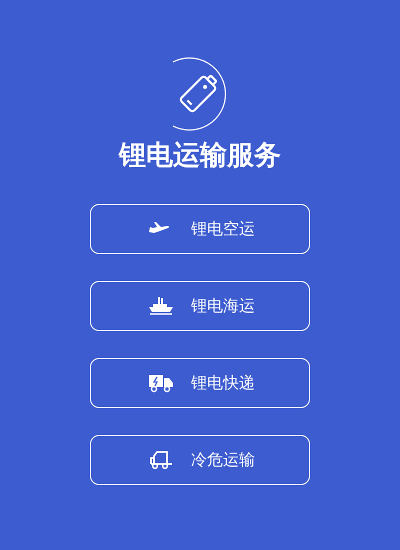 The width and height of the screenshot is (400, 550). Describe the element at coordinates (200, 383) in the screenshot. I see `service-button: 锂电快递` at that location.